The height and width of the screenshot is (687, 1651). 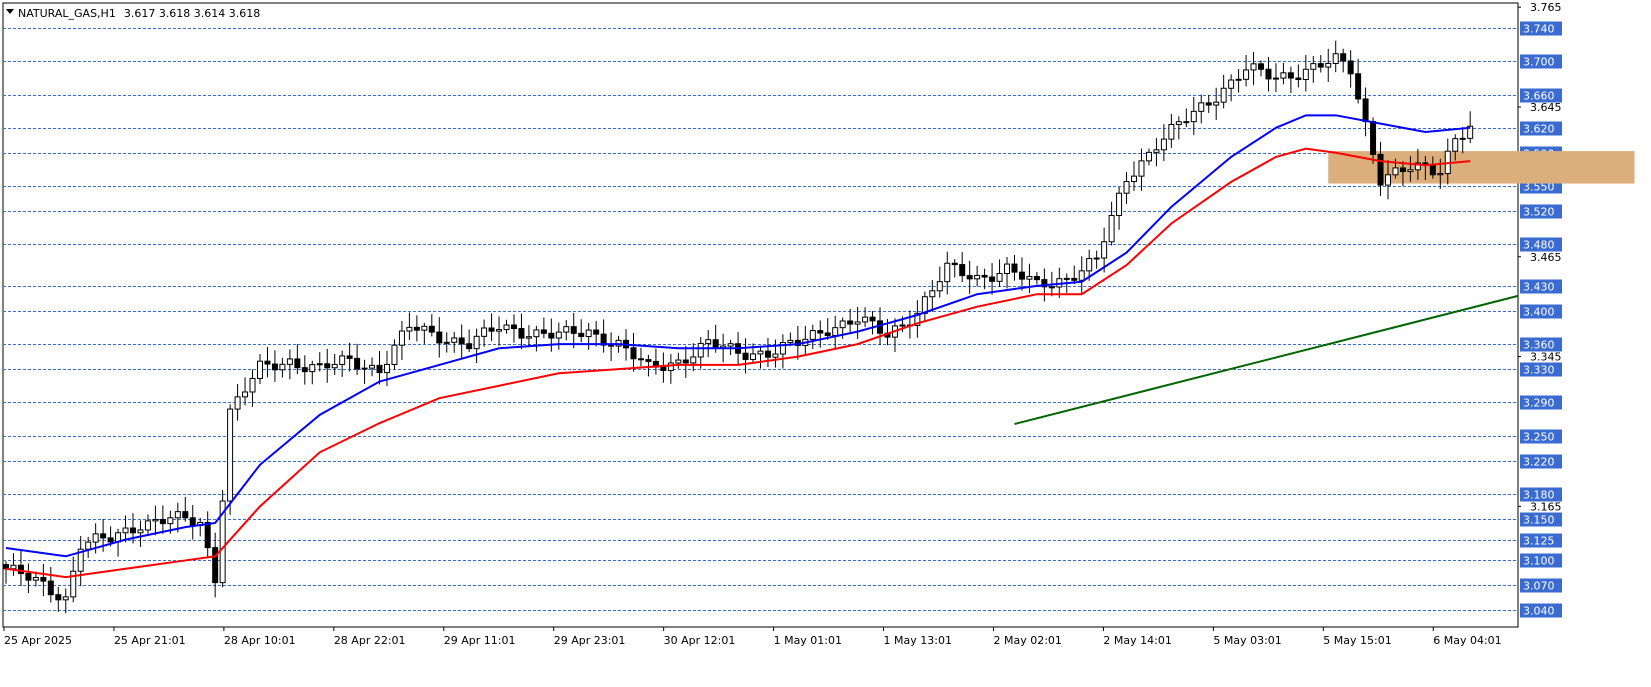 What do you see at coordinates (1546, 506) in the screenshot?
I see `y-tick-label: 3.165` at bounding box center [1546, 506].